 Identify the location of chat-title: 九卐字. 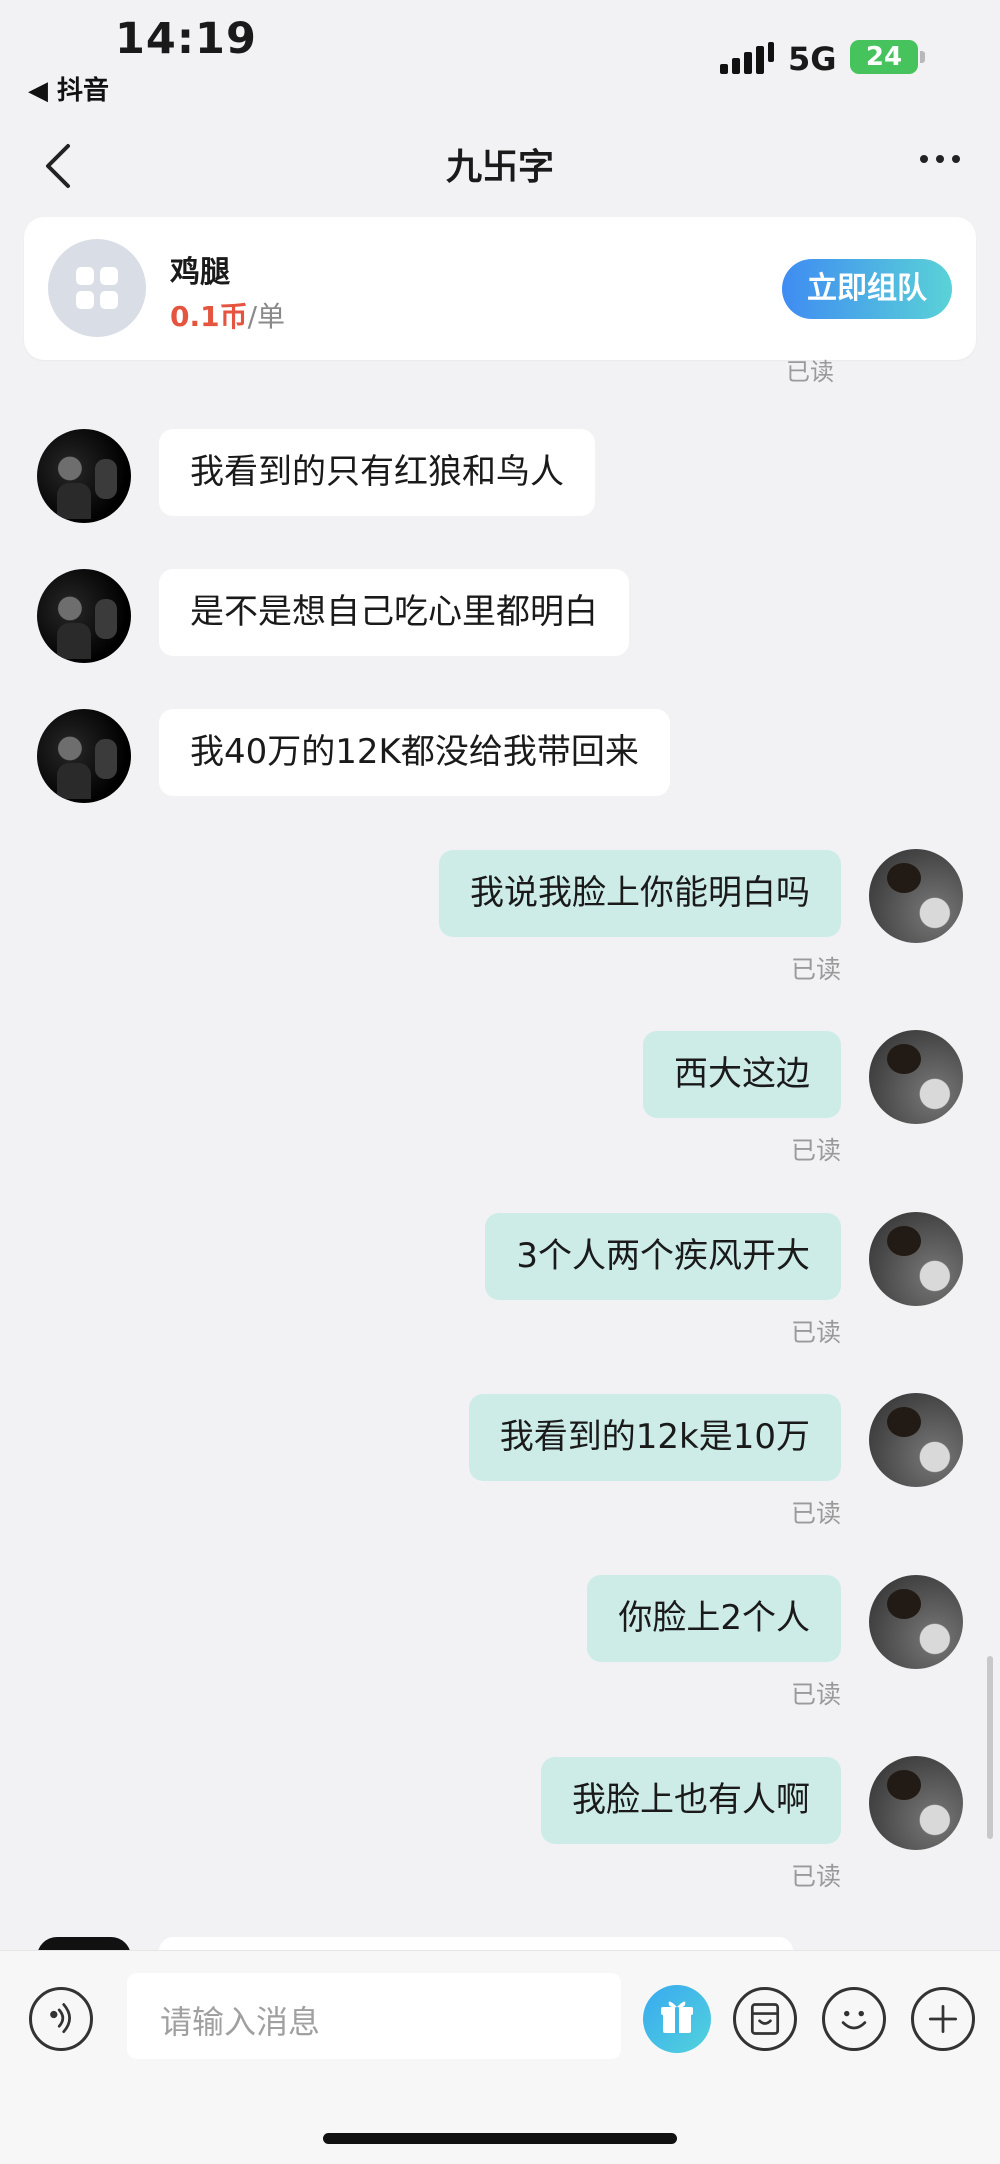
(499, 167).